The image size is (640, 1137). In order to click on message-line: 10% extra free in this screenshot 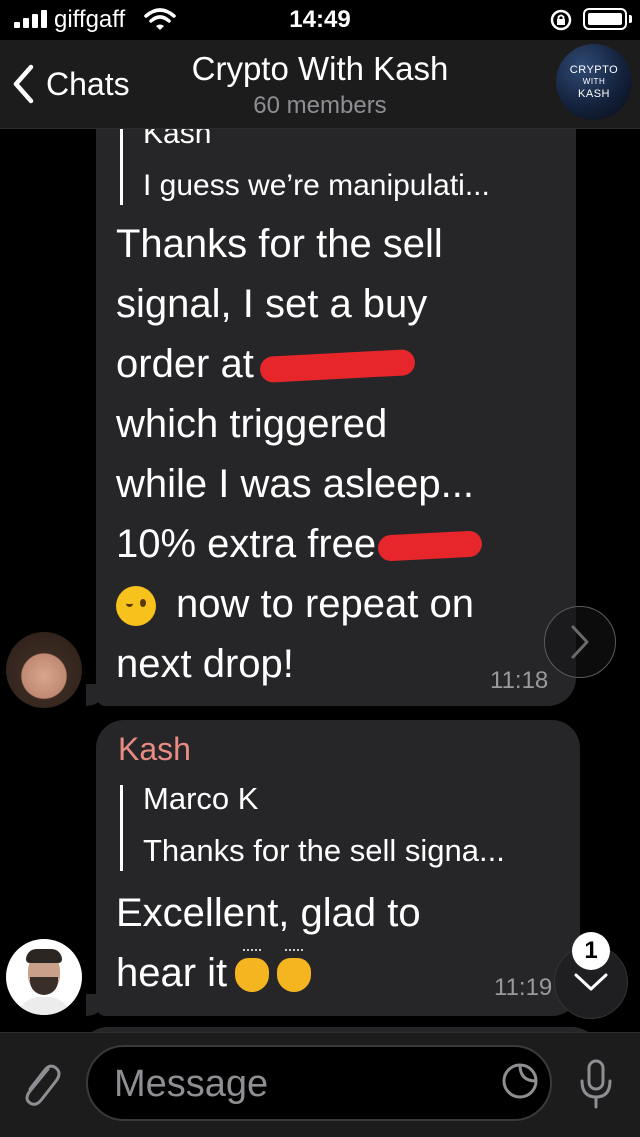, I will do `click(246, 544)`.